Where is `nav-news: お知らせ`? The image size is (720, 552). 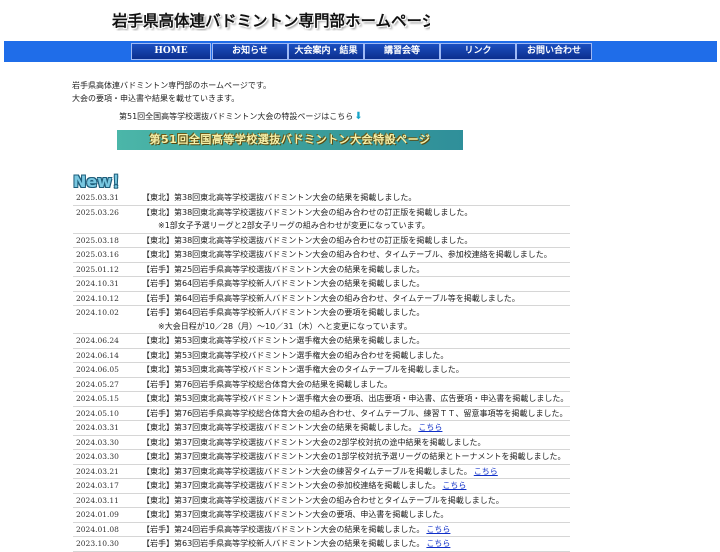
nav-news: お知らせ is located at coordinates (250, 51).